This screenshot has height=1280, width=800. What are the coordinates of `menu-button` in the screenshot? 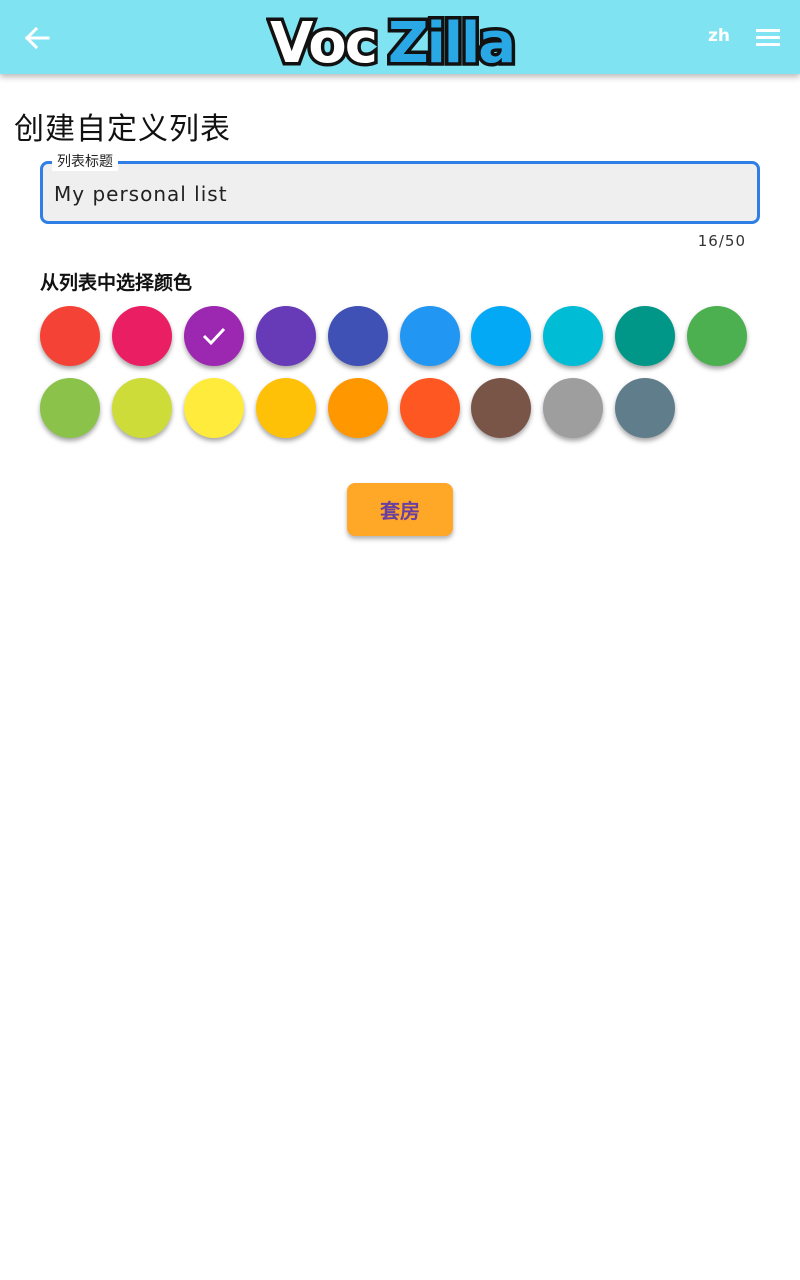 It's located at (768, 37).